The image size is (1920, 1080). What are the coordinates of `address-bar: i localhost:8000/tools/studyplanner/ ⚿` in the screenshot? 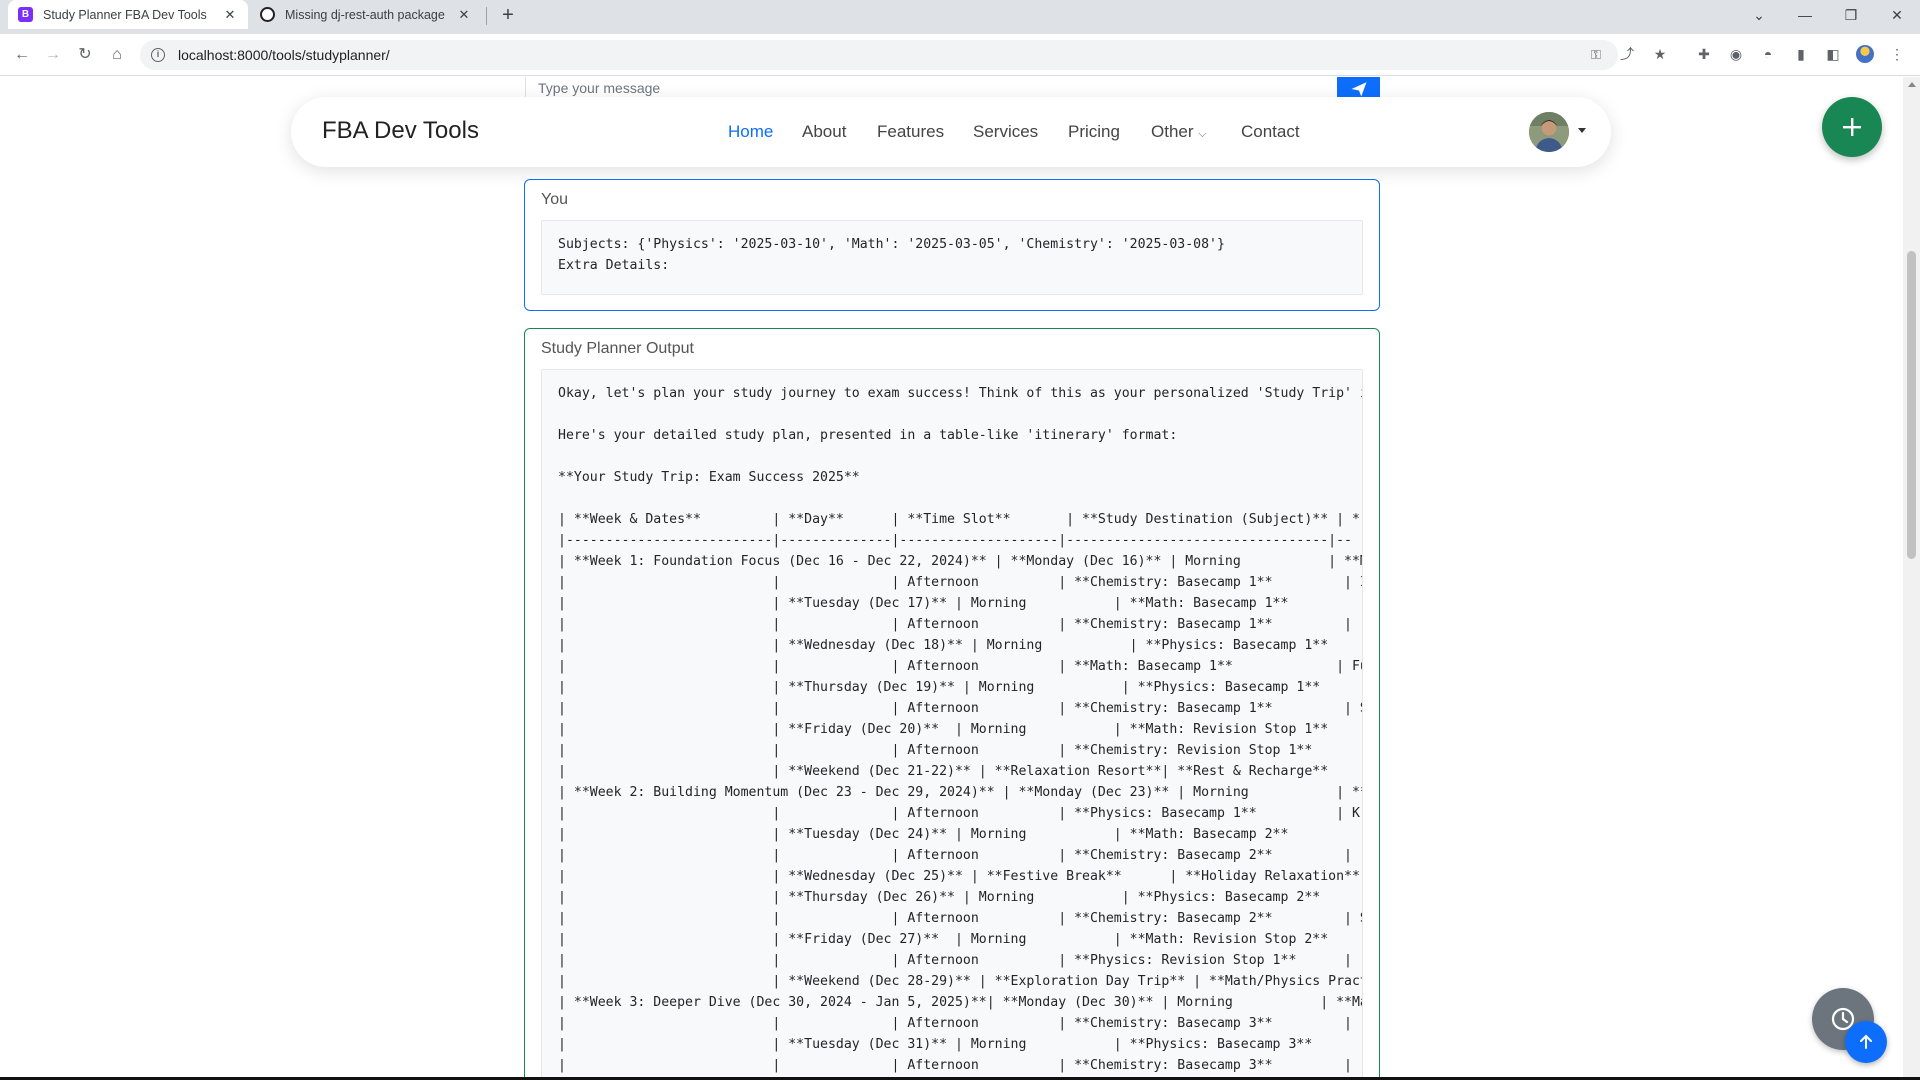 It's located at (879, 55).